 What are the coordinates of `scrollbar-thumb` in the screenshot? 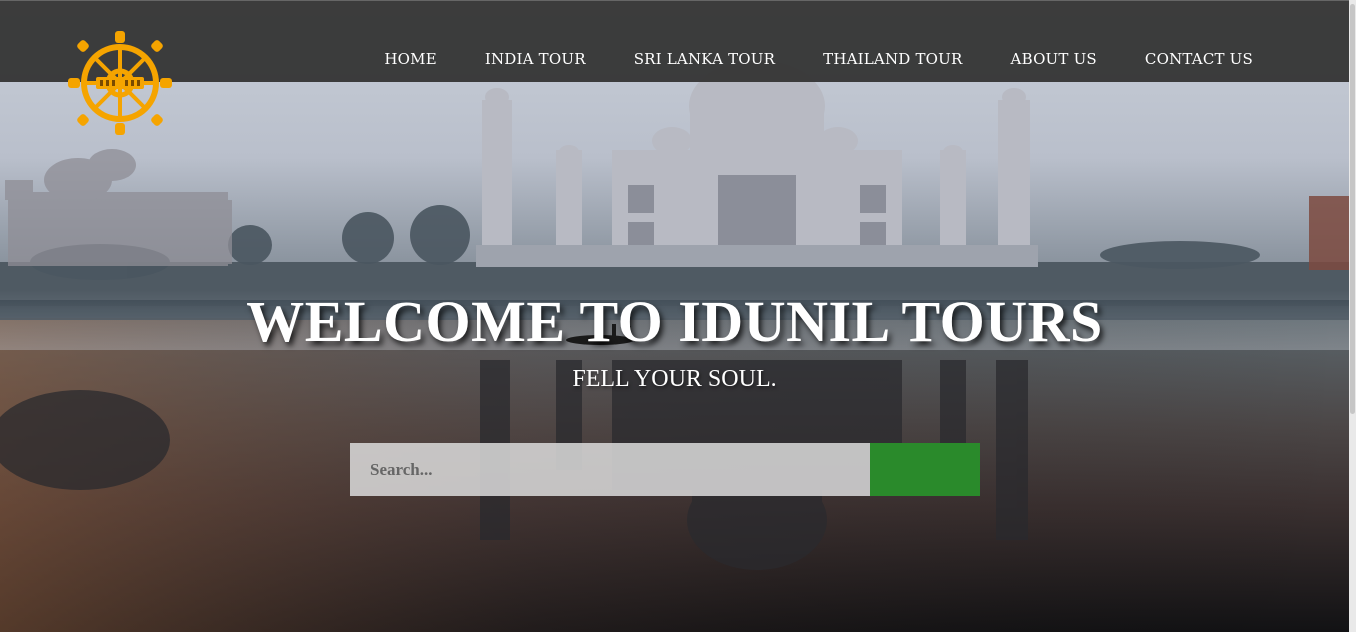 It's located at (1352, 209).